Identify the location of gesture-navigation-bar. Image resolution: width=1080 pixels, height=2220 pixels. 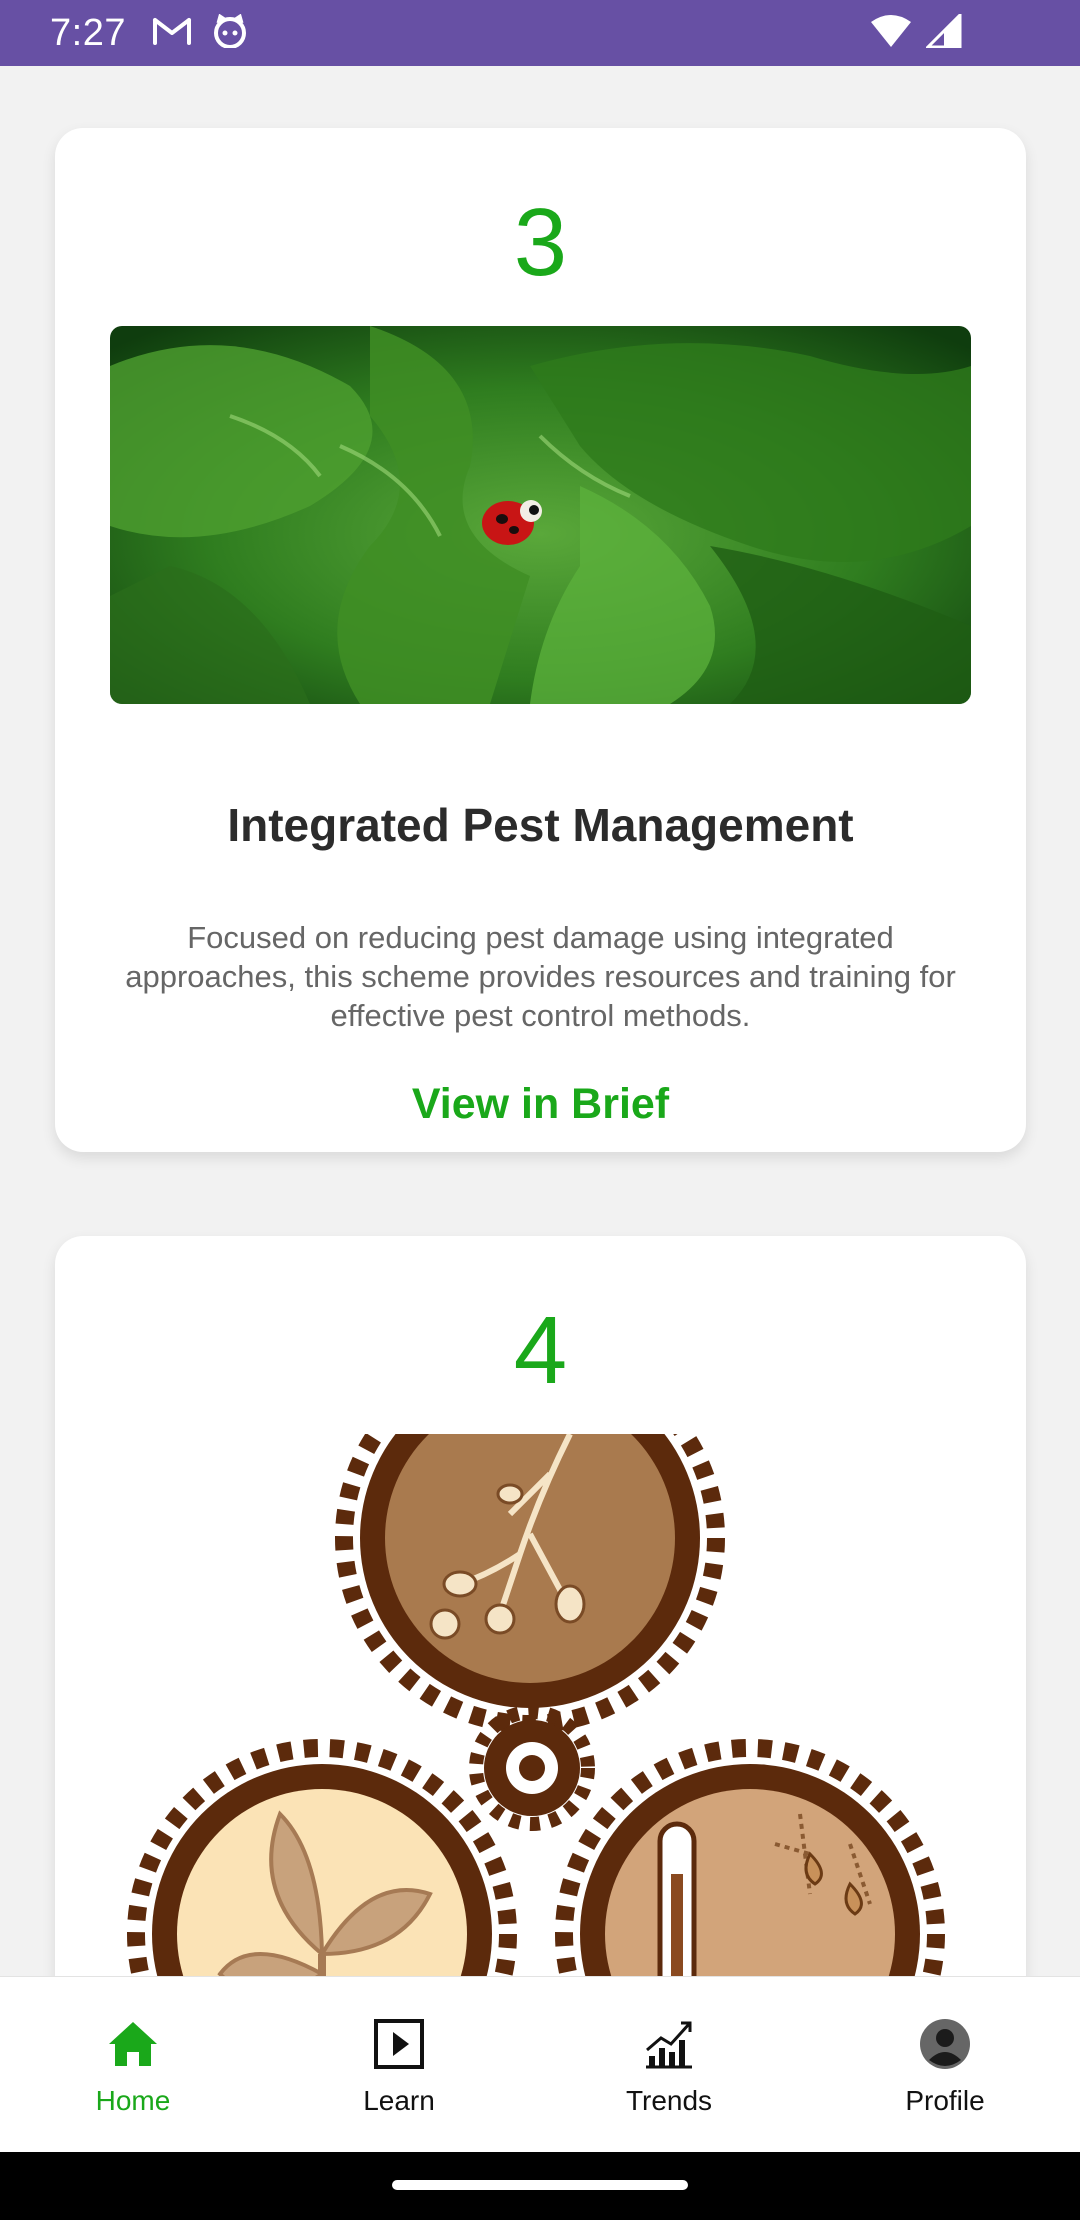
(540, 2186).